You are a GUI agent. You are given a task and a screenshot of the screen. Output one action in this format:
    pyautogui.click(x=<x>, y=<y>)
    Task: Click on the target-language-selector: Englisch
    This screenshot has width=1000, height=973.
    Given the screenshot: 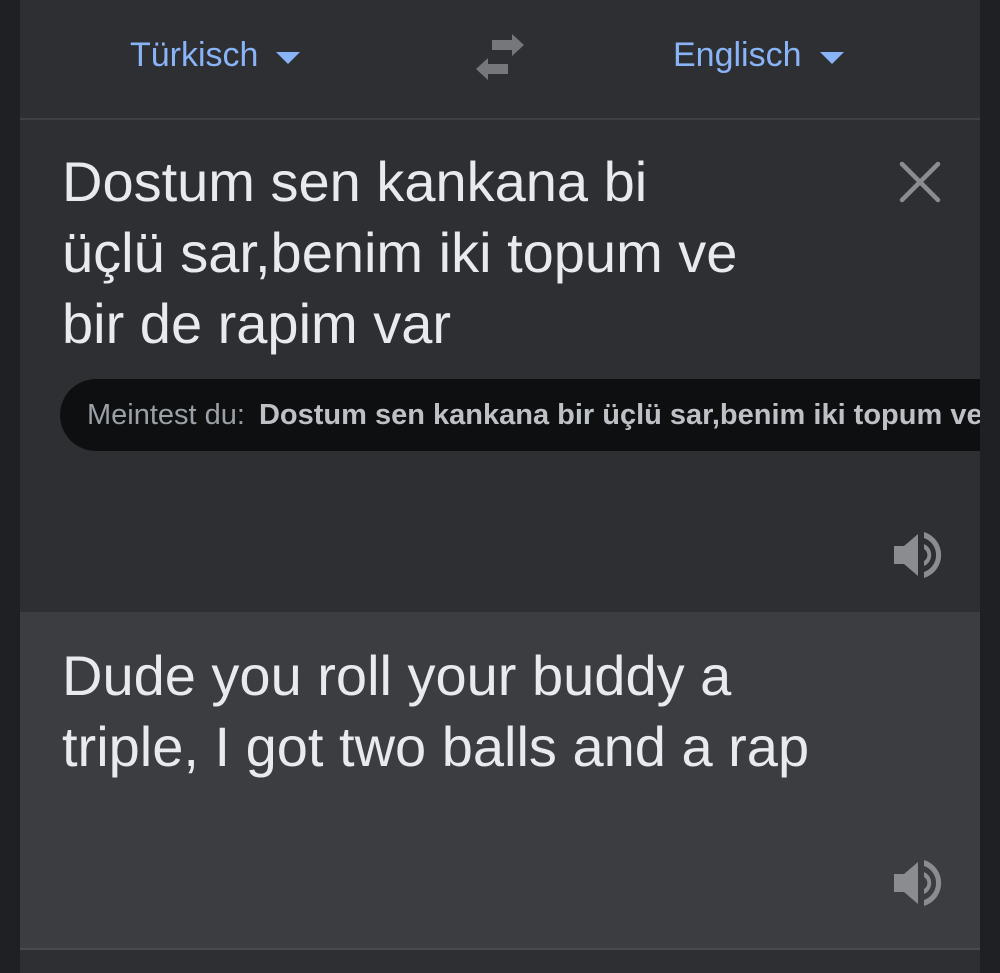 What is the action you would take?
    pyautogui.click(x=758, y=55)
    